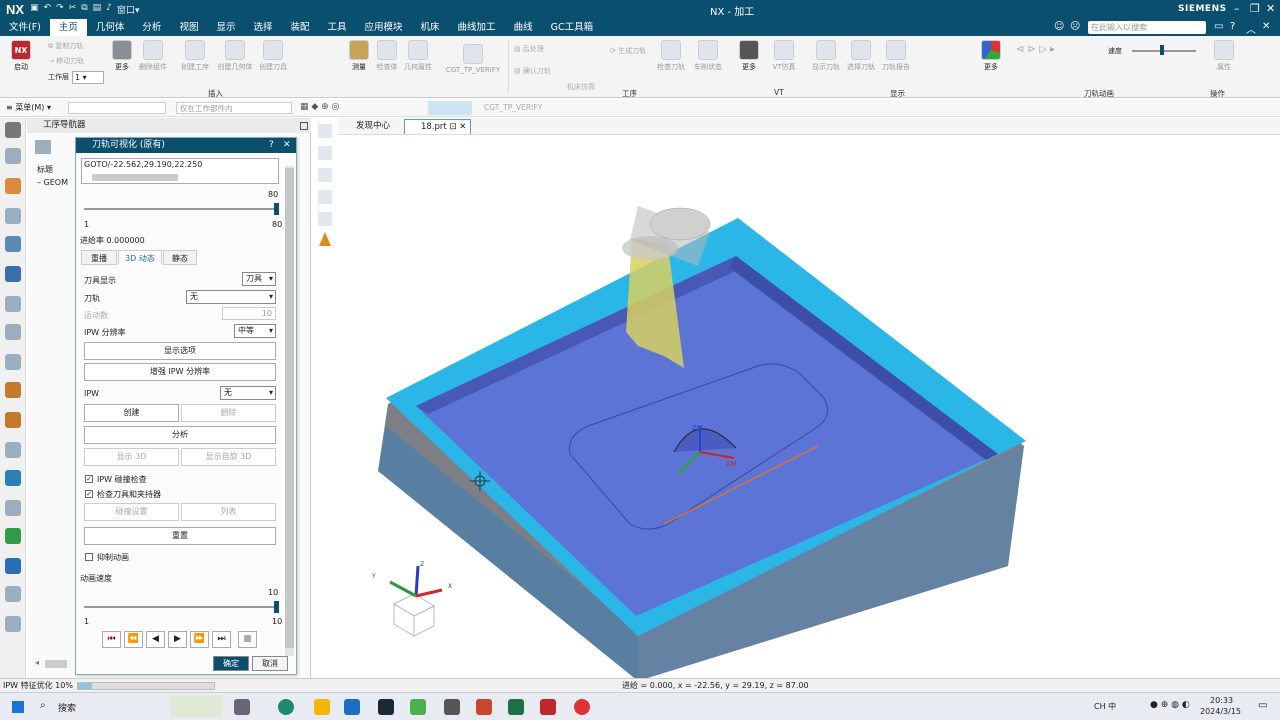 Image resolution: width=1280 pixels, height=720 pixels. Describe the element at coordinates (180, 435) in the screenshot. I see `analyze-button: 分析` at that location.